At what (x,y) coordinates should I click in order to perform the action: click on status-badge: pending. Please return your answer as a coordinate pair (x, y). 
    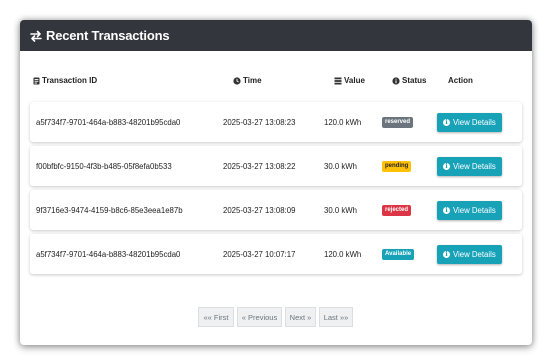
    Looking at the image, I should click on (397, 166).